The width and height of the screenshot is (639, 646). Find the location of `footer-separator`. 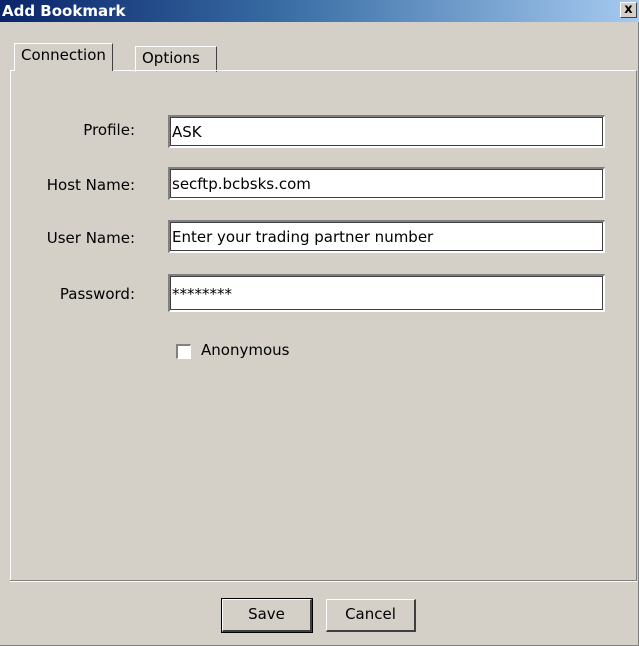

footer-separator is located at coordinates (323, 581).